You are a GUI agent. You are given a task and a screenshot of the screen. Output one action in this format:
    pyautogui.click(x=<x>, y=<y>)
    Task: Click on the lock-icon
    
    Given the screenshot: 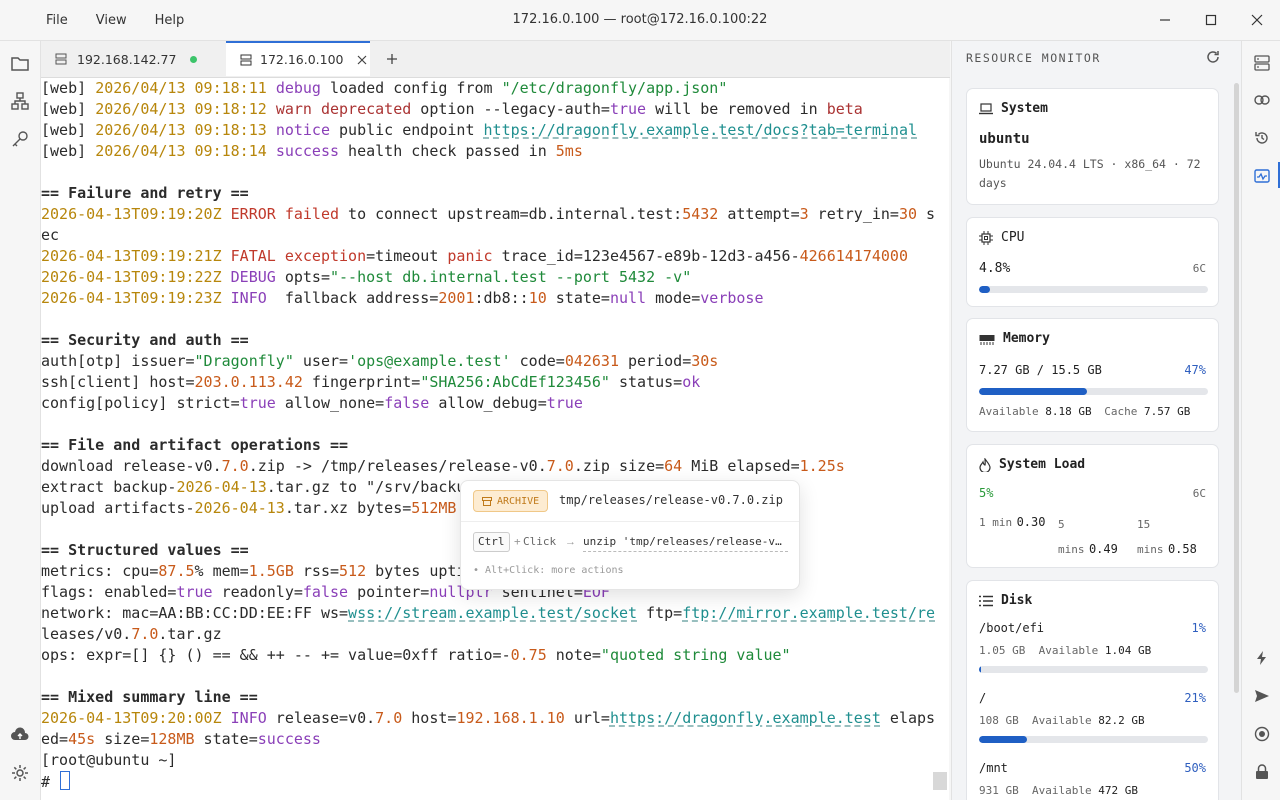 What is the action you would take?
    pyautogui.click(x=1262, y=772)
    